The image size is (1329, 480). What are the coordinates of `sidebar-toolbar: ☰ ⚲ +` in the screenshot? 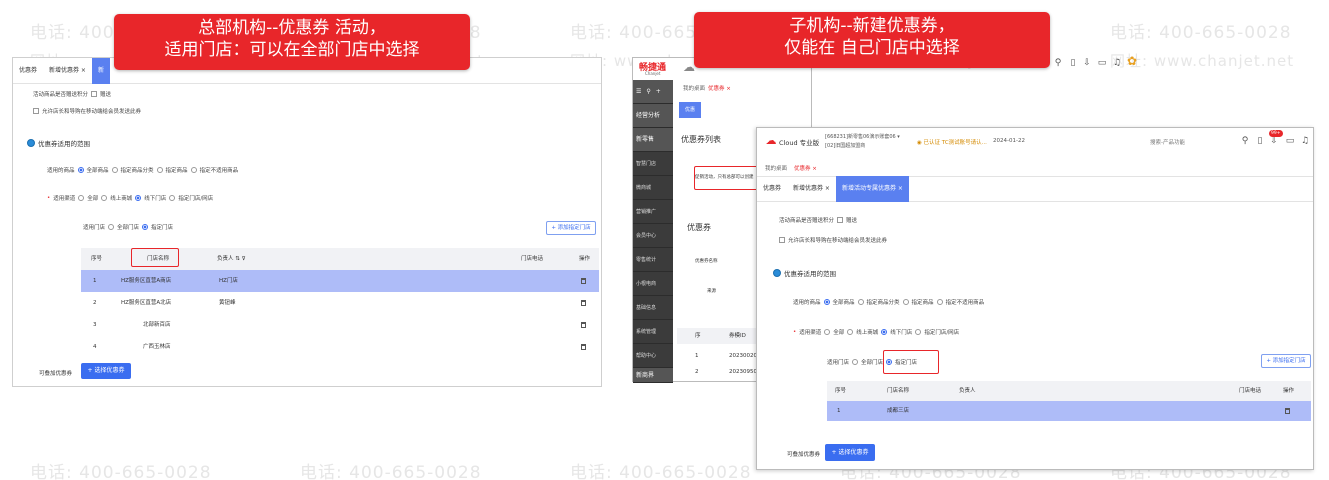 It's located at (653, 92).